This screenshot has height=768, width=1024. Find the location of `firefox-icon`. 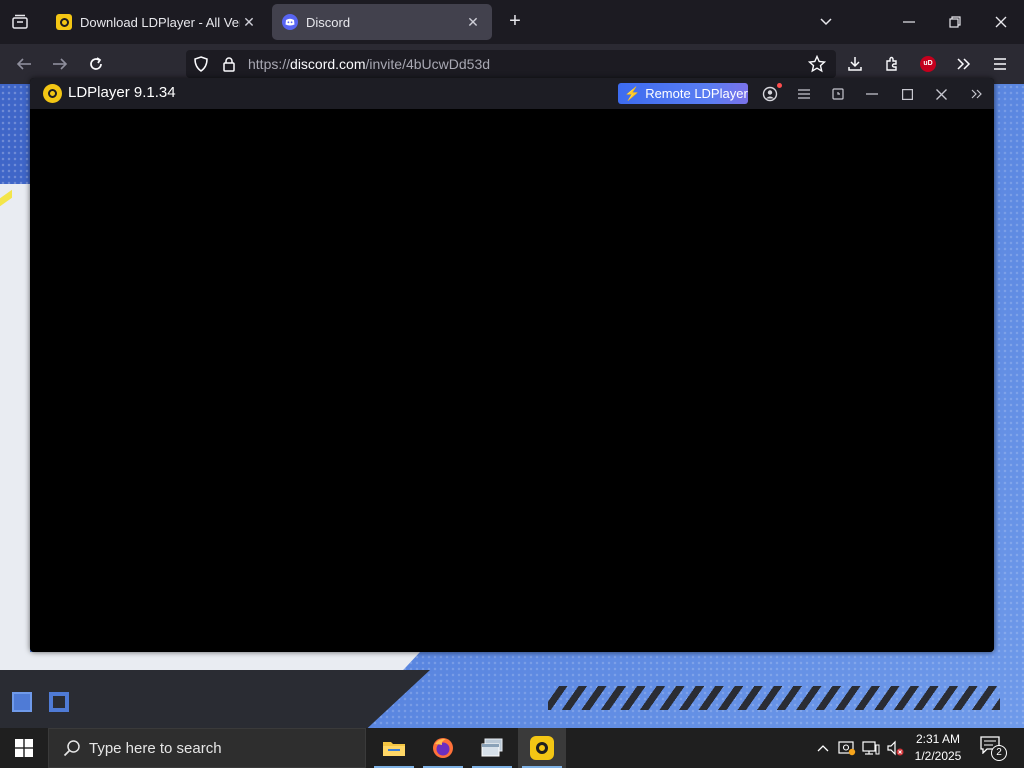

firefox-icon is located at coordinates (443, 748).